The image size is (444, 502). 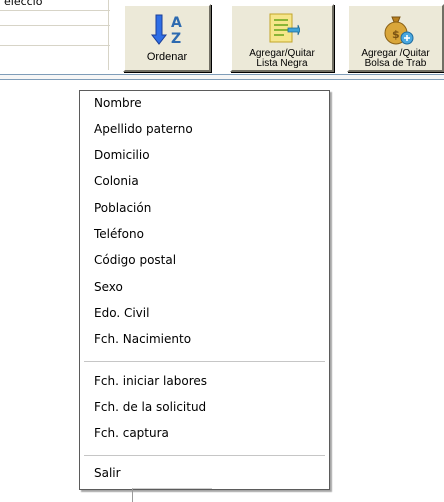 What do you see at coordinates (122, 155) in the screenshot?
I see `menu-item-domicilio: Domicilio` at bounding box center [122, 155].